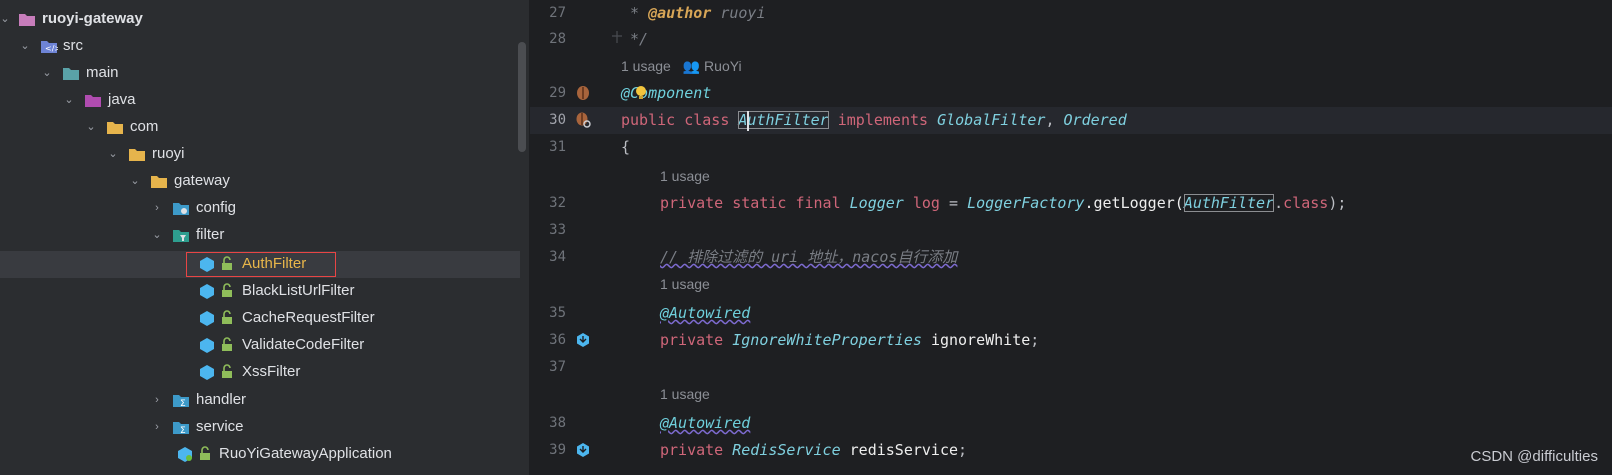 The width and height of the screenshot is (1612, 475). Describe the element at coordinates (626, 93) in the screenshot. I see `annotation-at: @` at that location.